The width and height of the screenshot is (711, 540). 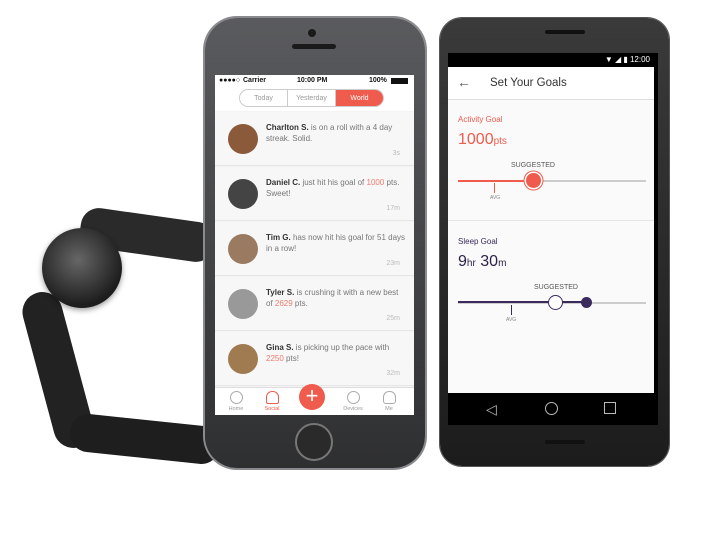 I want to click on people-icon, so click(x=272, y=397).